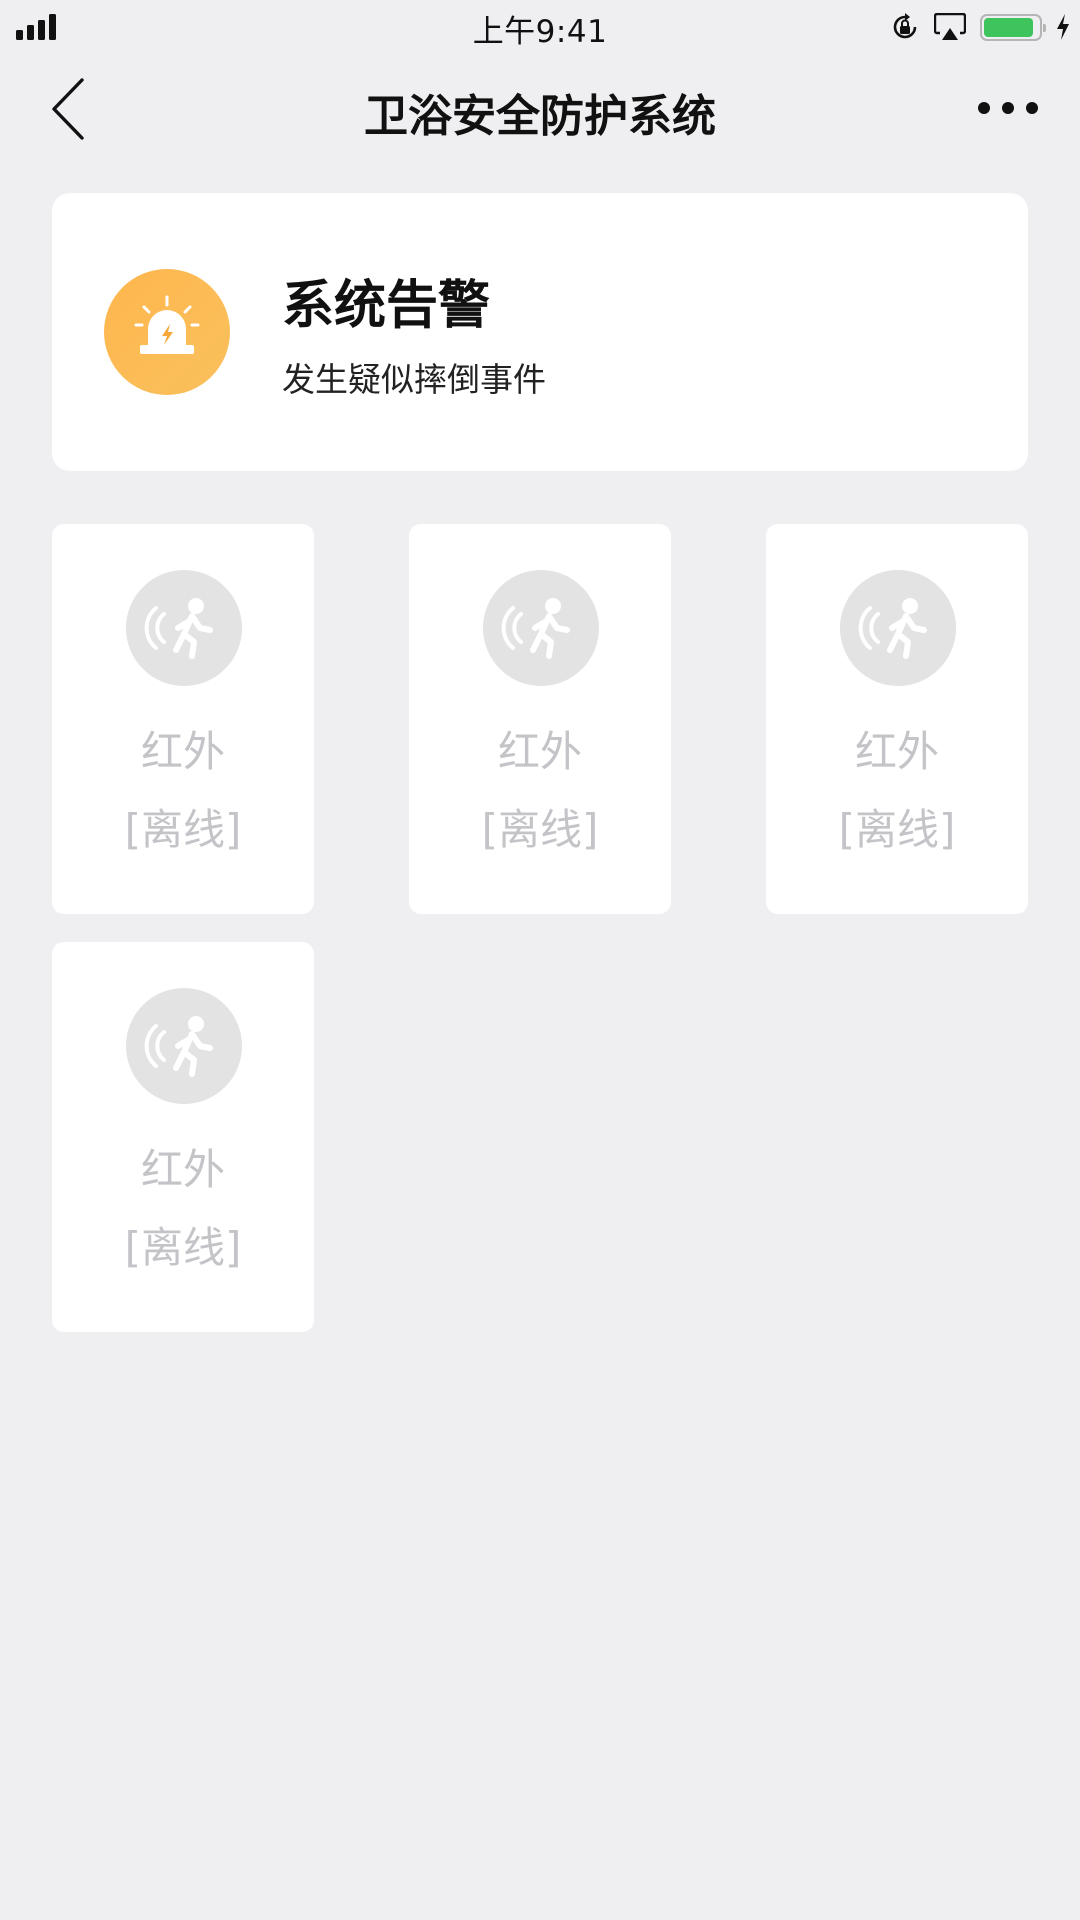 This screenshot has width=1080, height=1920. What do you see at coordinates (540, 116) in the screenshot?
I see `page-title: 卫浴安全防护系统` at bounding box center [540, 116].